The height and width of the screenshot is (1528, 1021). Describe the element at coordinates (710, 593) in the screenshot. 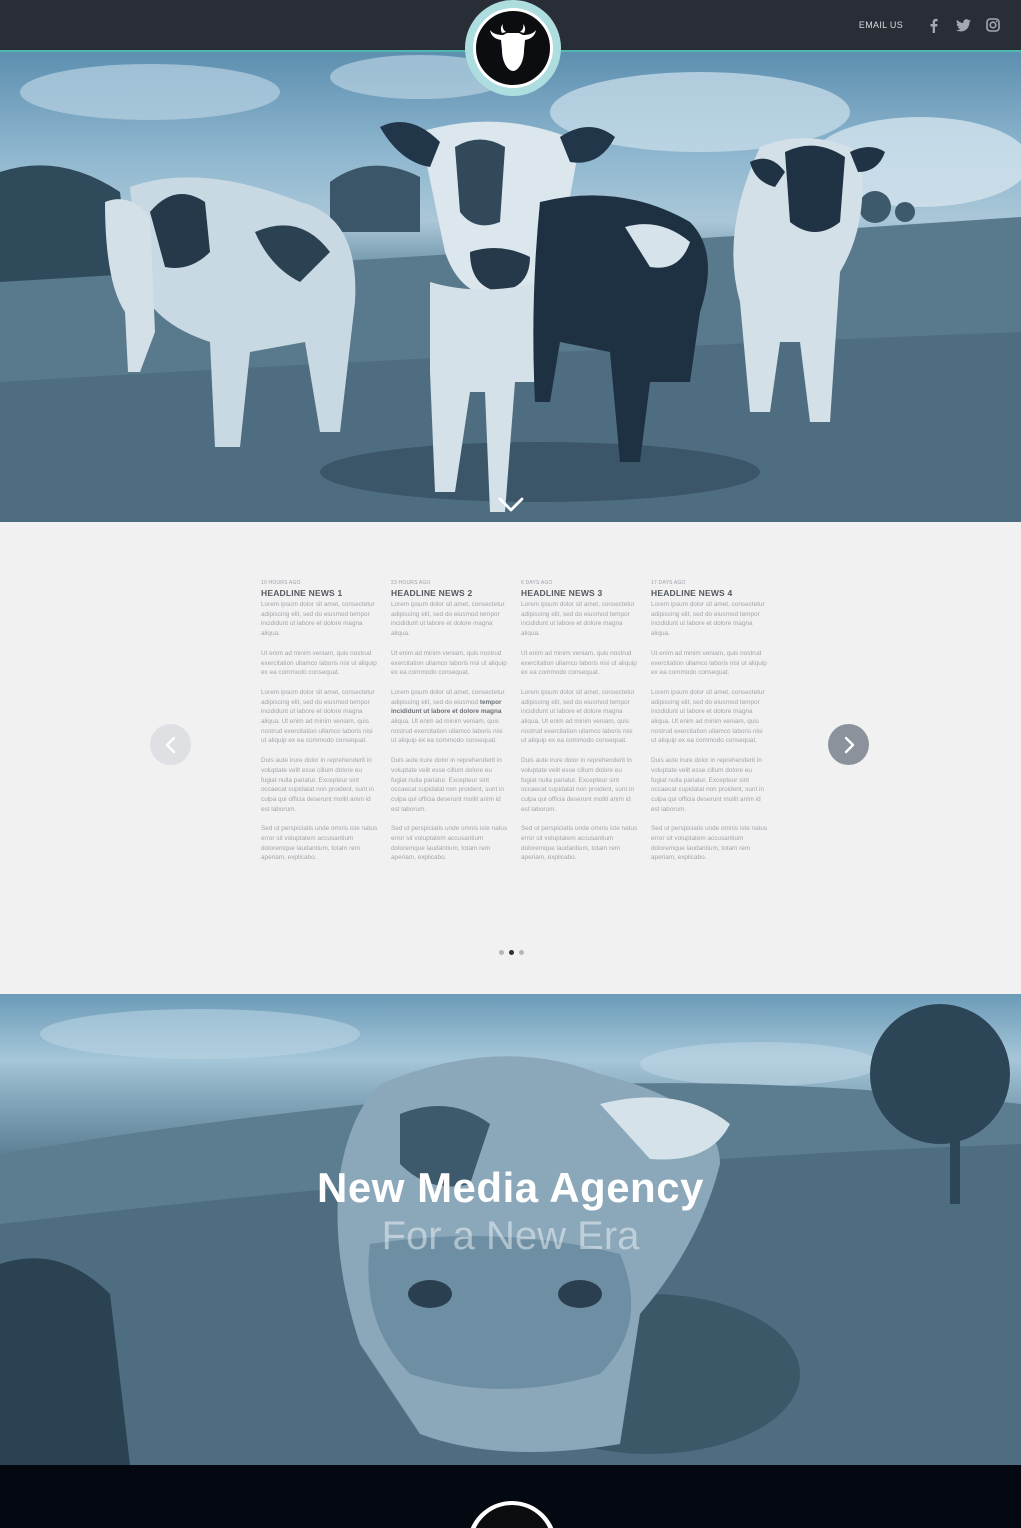

I see `news-headline: HEADLINE NEWS 4` at that location.